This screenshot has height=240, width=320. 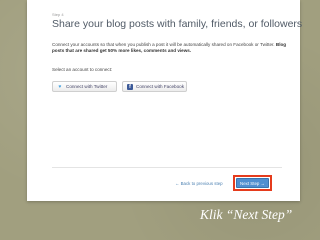 What do you see at coordinates (87, 86) in the screenshot?
I see `connect-twitter-label: Connect with Twitter` at bounding box center [87, 86].